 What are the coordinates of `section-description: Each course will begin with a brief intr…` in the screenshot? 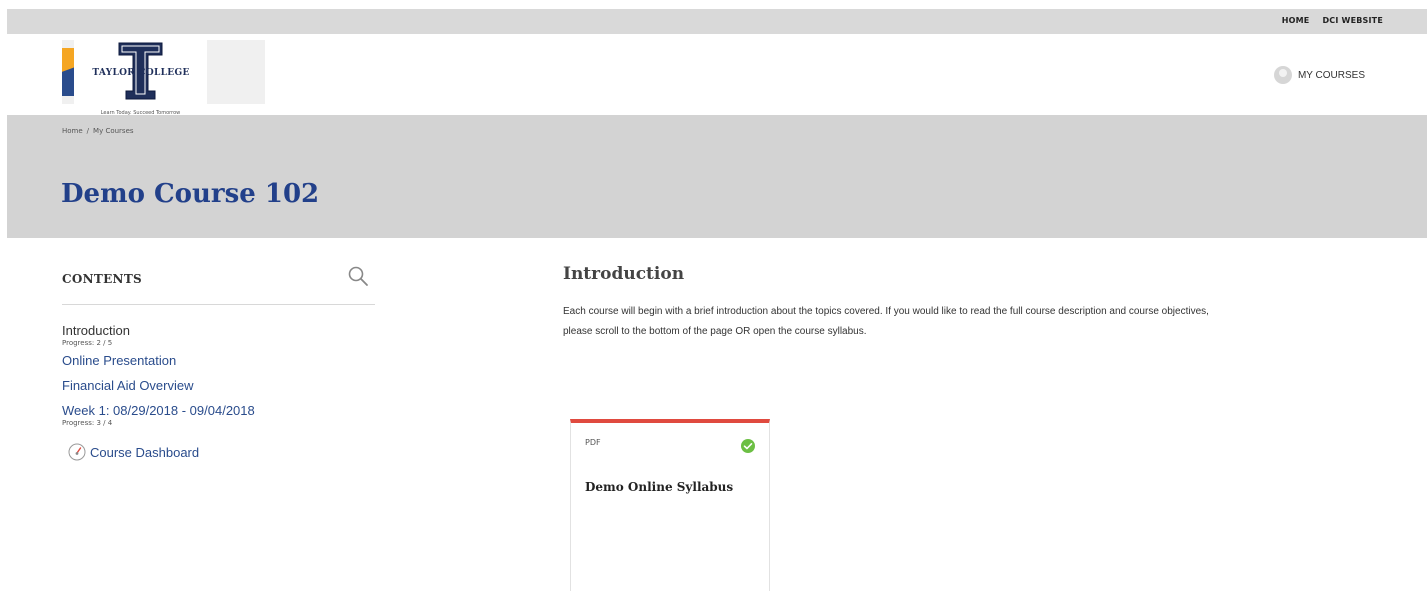 It's located at (886, 321).